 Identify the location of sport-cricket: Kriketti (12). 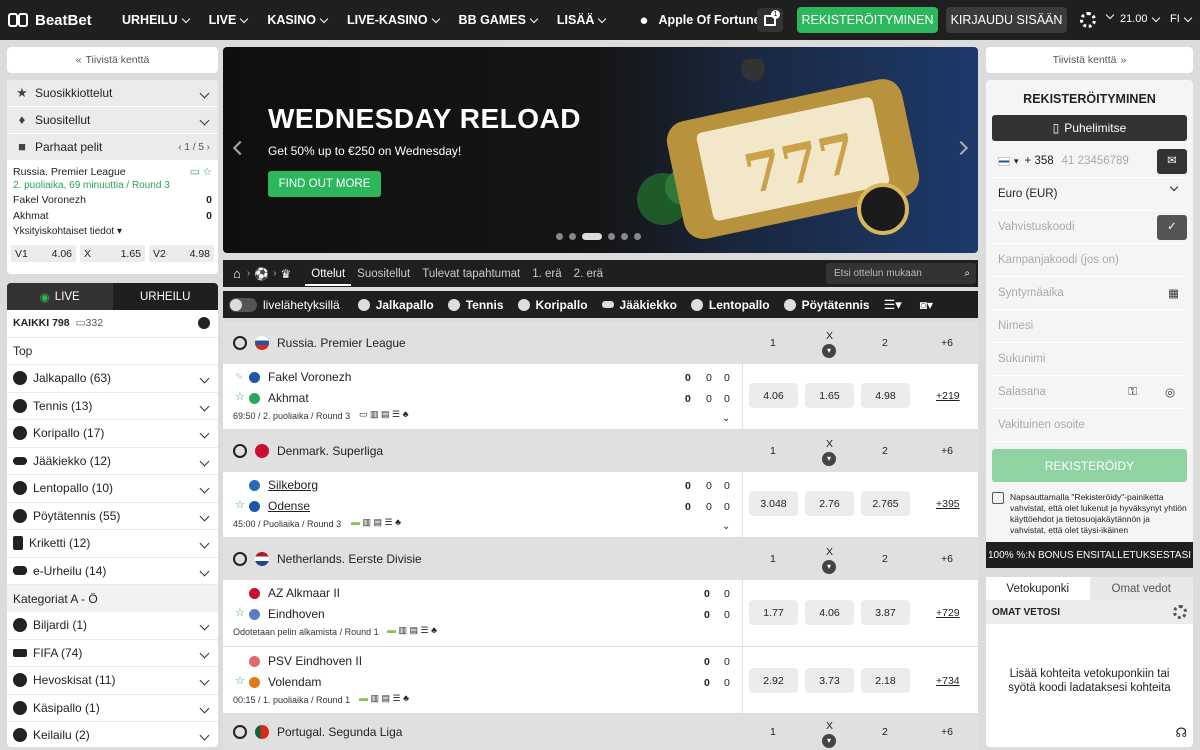
(112, 544).